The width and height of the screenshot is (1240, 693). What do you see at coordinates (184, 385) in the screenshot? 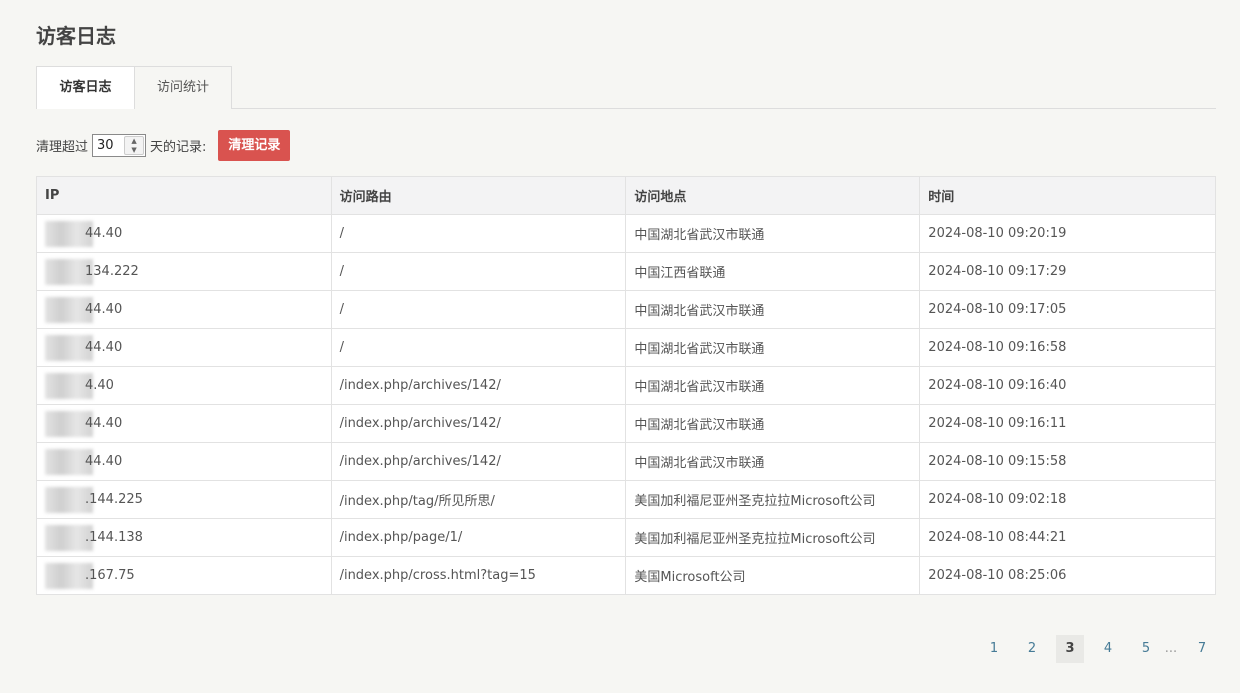
I see `ip-cell: 4.40` at bounding box center [184, 385].